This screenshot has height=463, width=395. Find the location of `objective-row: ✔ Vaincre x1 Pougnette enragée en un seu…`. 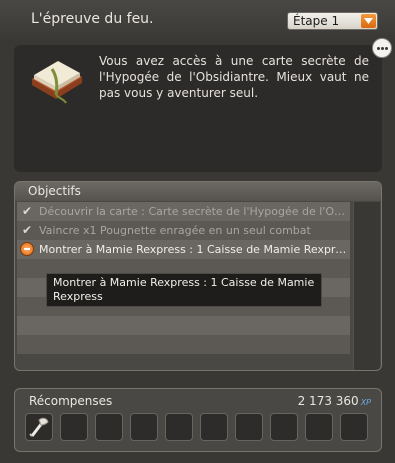

objective-row: ✔ Vaincre x1 Pougnette enragée en un seu… is located at coordinates (183, 230).